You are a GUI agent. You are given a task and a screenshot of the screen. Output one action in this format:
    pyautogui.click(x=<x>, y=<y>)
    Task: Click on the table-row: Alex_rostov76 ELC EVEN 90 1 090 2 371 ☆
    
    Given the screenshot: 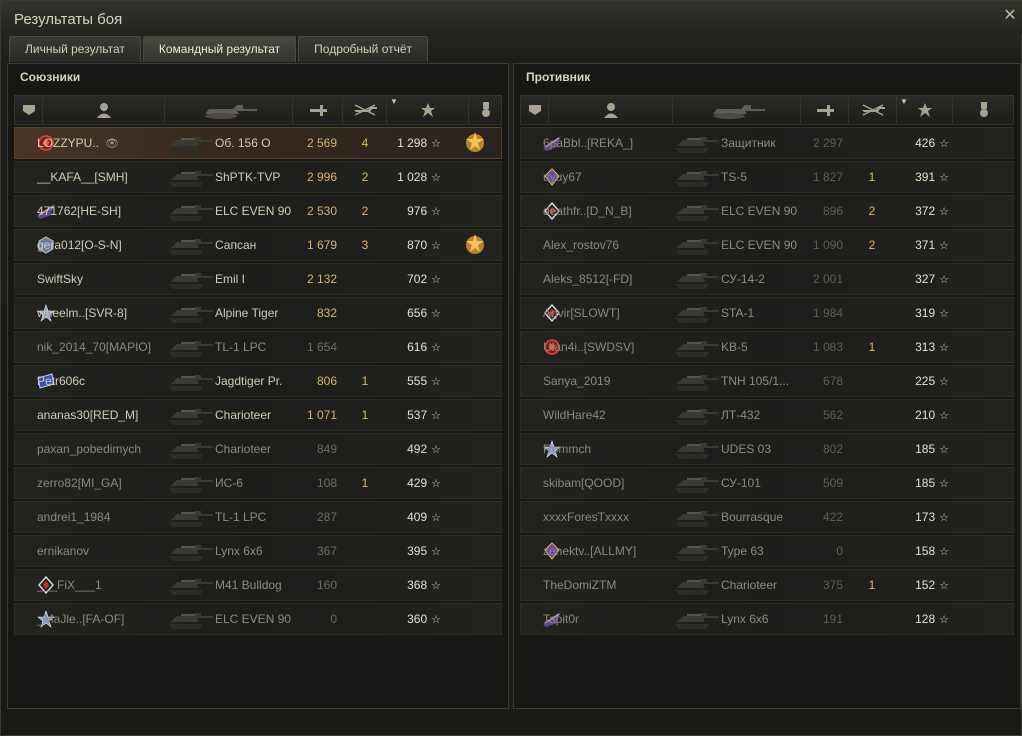 What is the action you would take?
    pyautogui.click(x=767, y=245)
    